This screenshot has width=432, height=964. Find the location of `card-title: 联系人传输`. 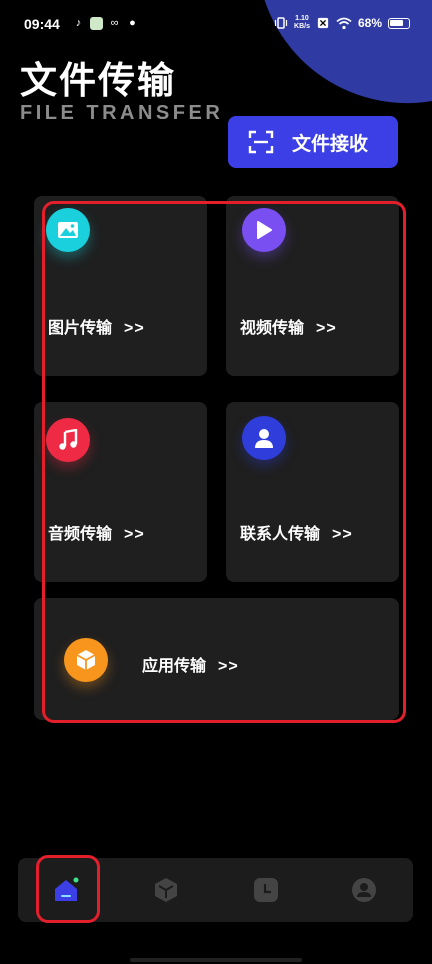

card-title: 联系人传输 is located at coordinates (280, 534).